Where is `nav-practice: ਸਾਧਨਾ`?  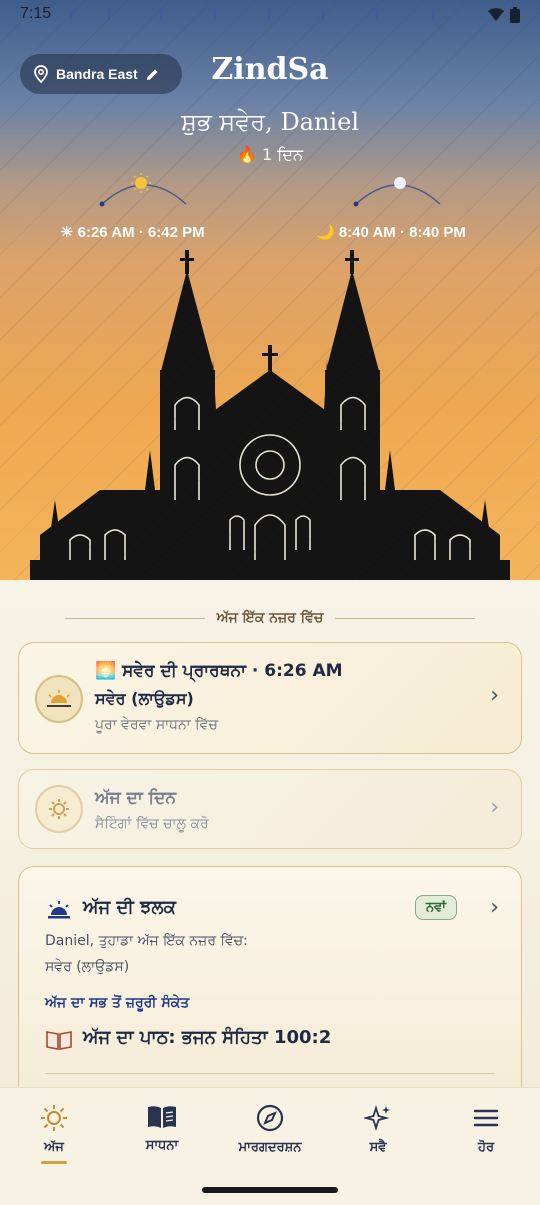
nav-practice: ਸਾਧਨਾ is located at coordinates (162, 1131).